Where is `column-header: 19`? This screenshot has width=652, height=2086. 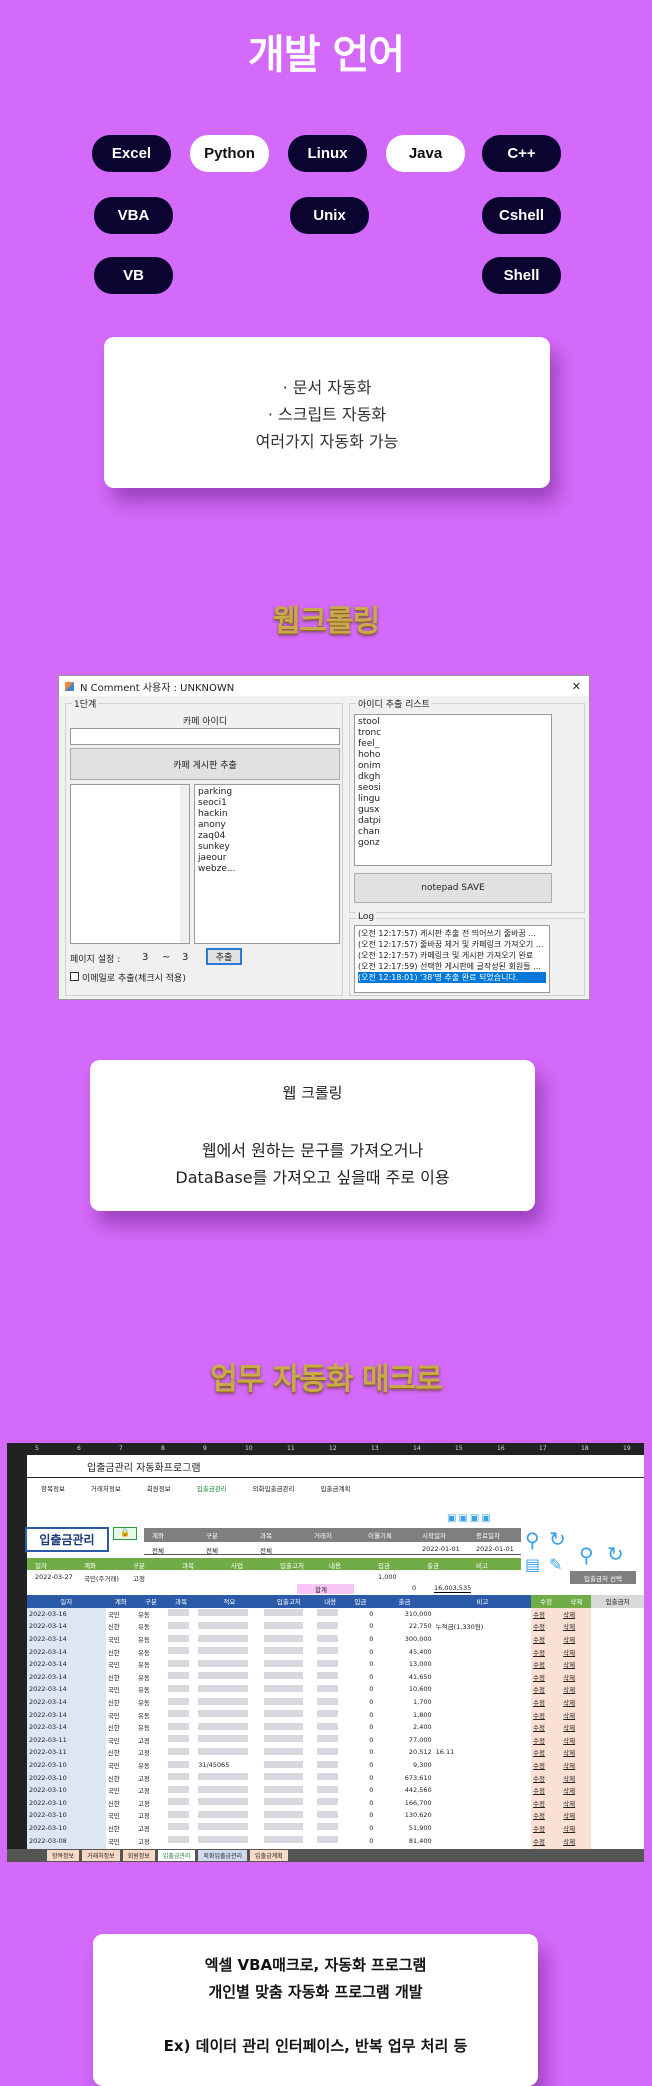 column-header: 19 is located at coordinates (627, 1448).